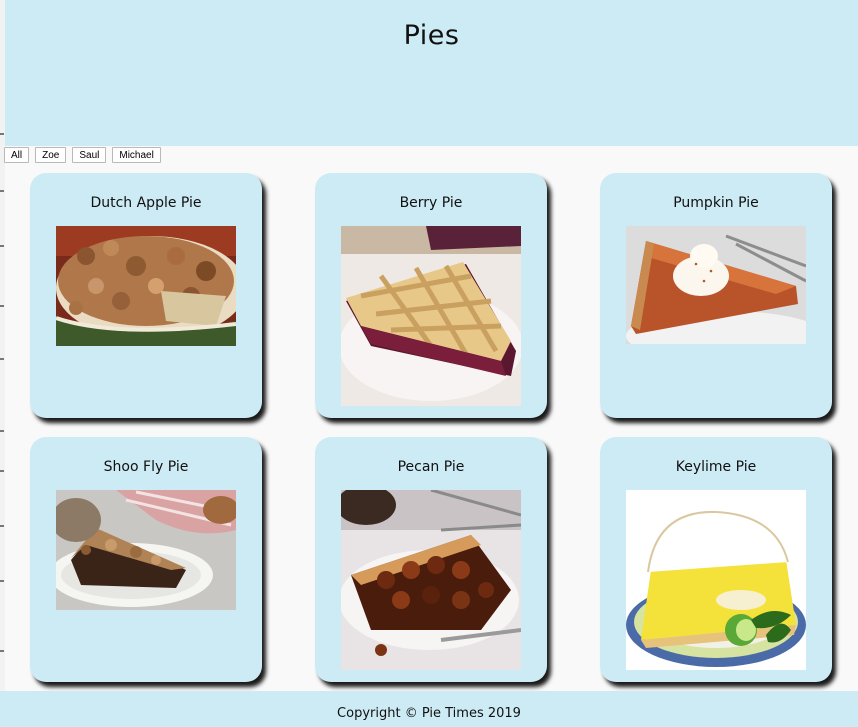 Image resolution: width=858 pixels, height=727 pixels. Describe the element at coordinates (716, 203) in the screenshot. I see `pie-card-title: Pumpkin Pie` at that location.